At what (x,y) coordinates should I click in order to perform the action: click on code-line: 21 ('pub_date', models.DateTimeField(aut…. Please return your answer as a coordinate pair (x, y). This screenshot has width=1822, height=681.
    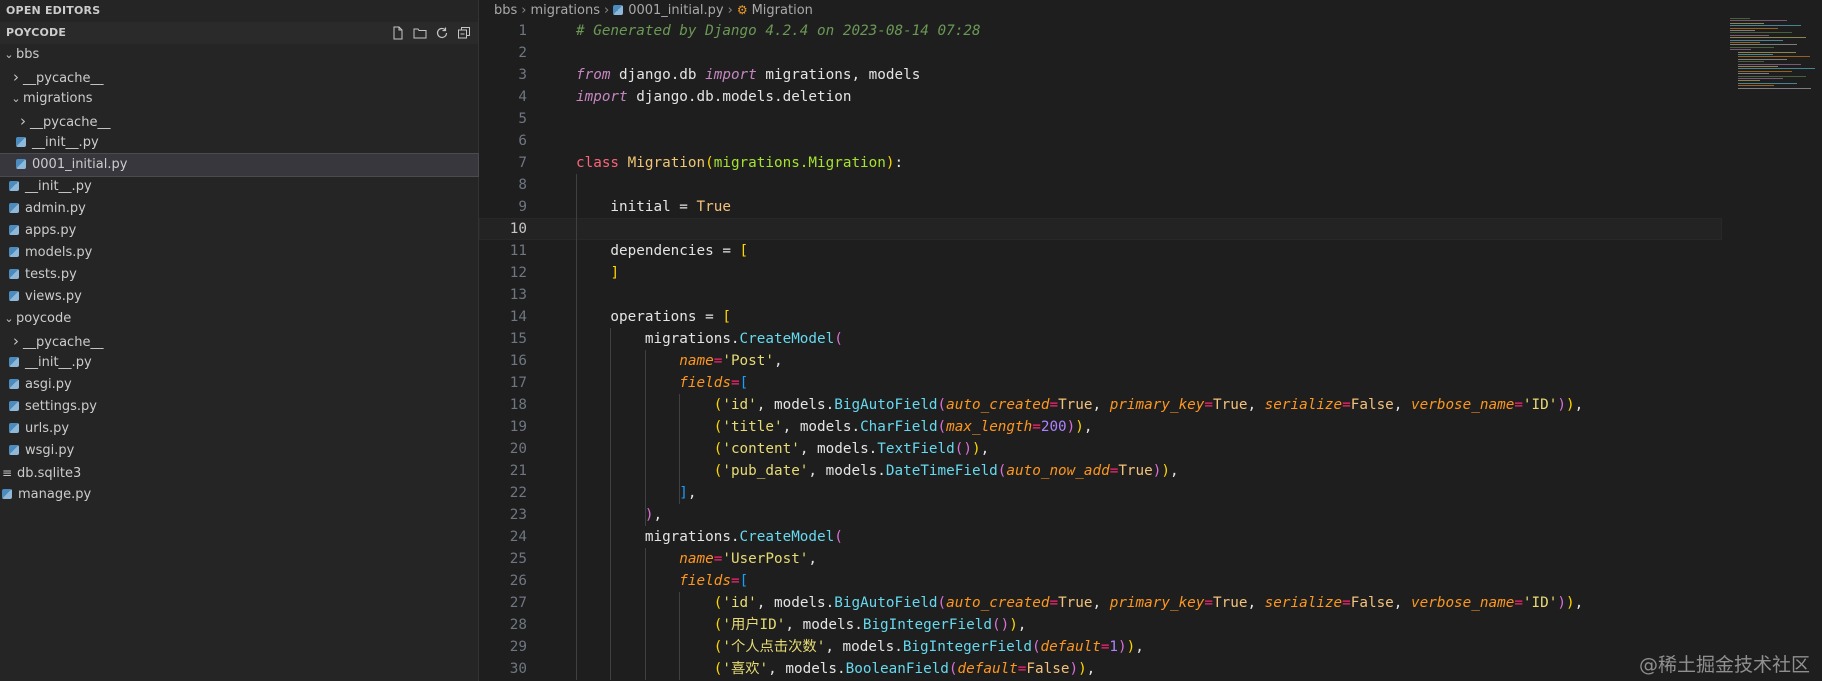
    Looking at the image, I should click on (1150, 471).